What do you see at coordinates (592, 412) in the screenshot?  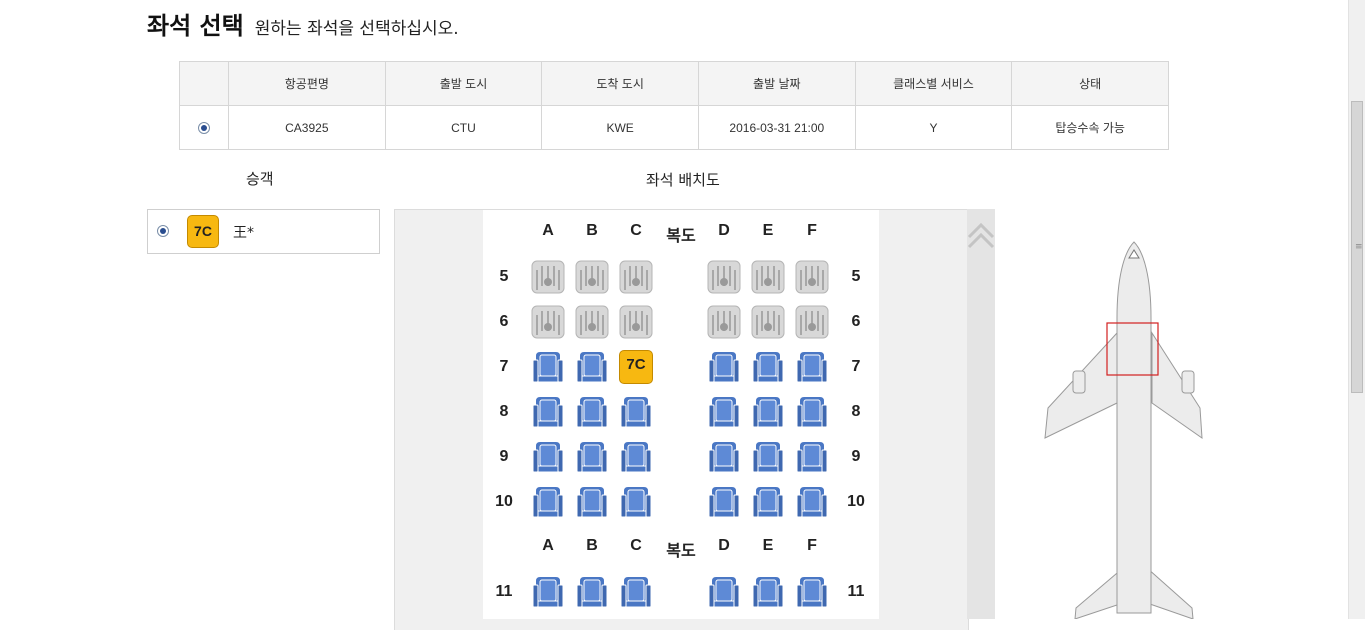 I see `seat-8b` at bounding box center [592, 412].